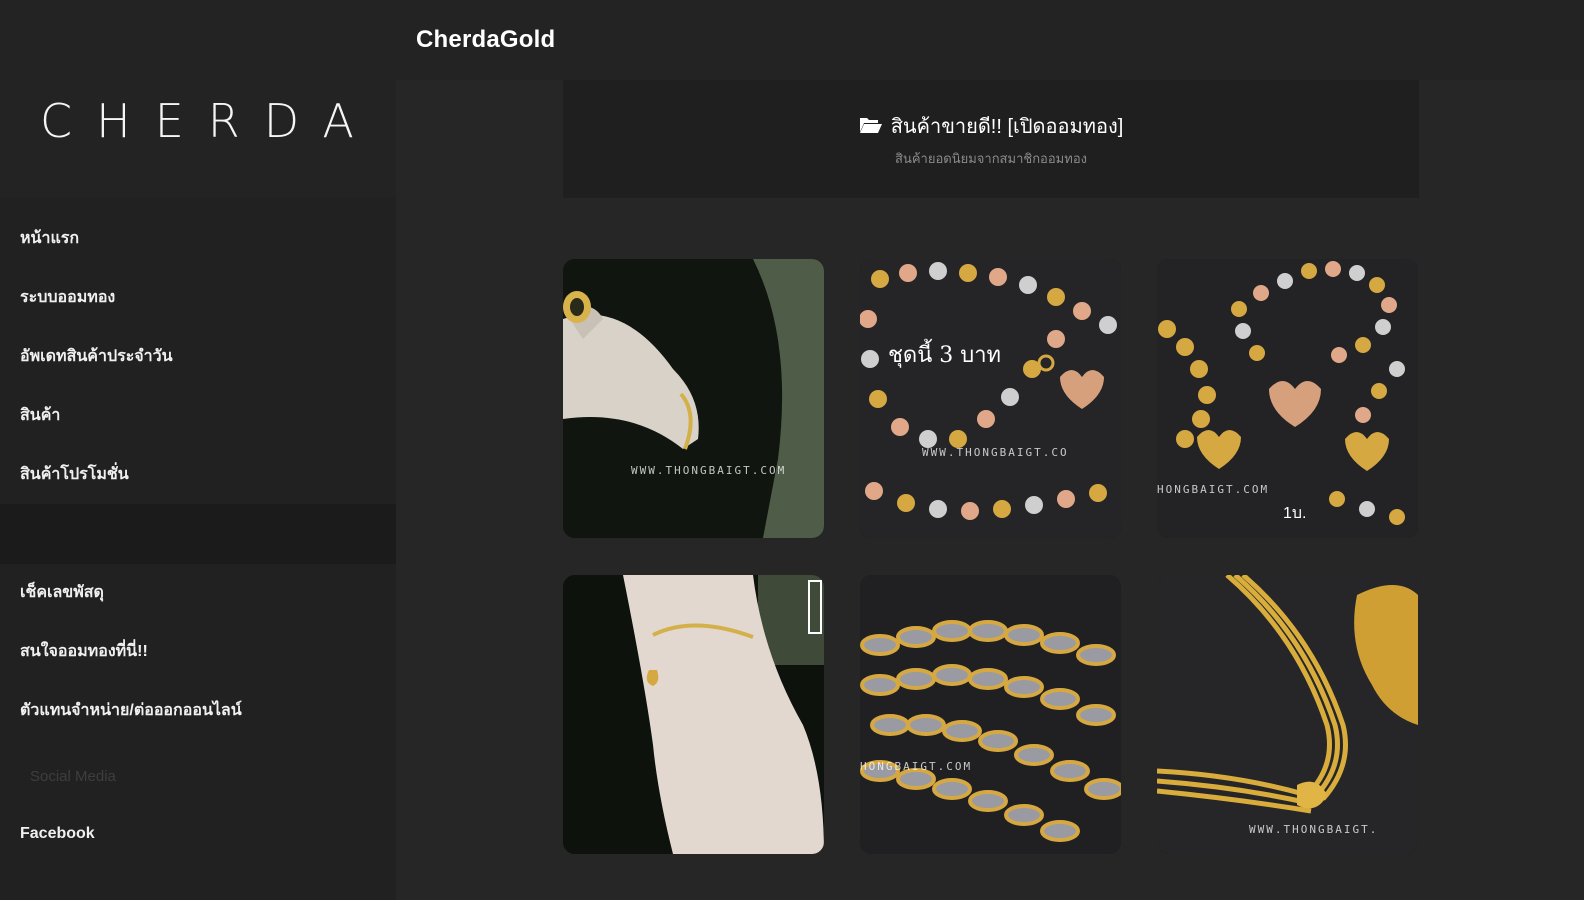  I want to click on product-card: WWW.THONGBAIGT.COM, so click(693, 398).